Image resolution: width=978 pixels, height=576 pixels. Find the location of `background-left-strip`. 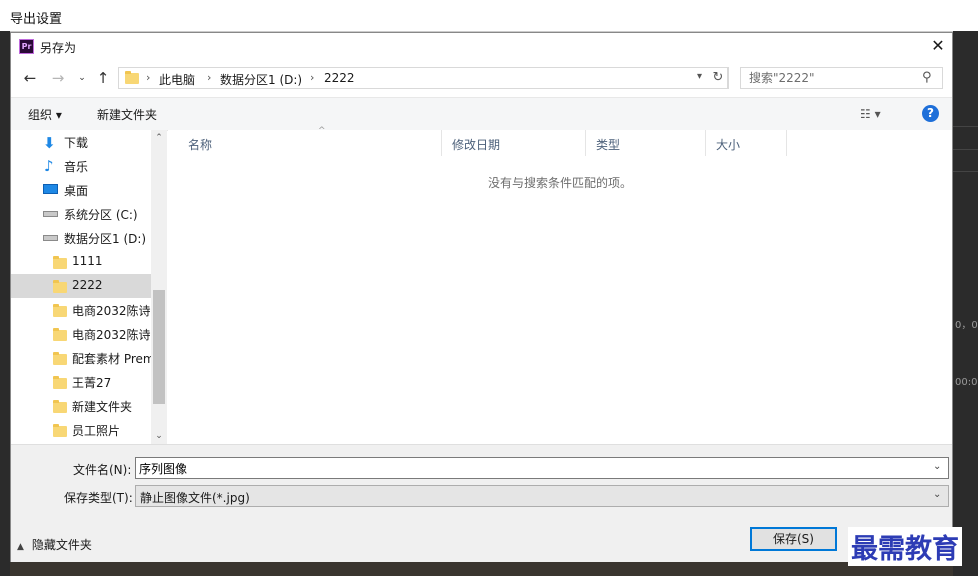

background-left-strip is located at coordinates (5, 303).